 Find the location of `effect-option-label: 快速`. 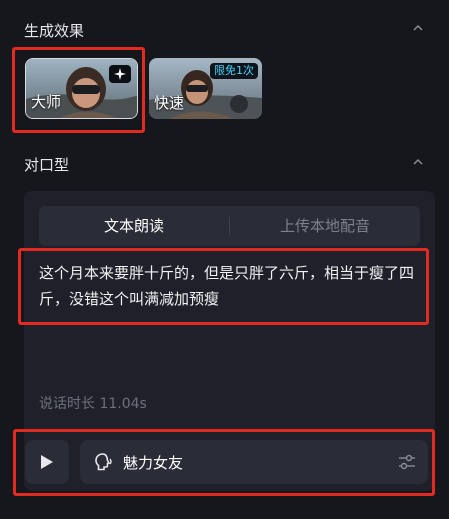

effect-option-label: 快速 is located at coordinates (169, 103).